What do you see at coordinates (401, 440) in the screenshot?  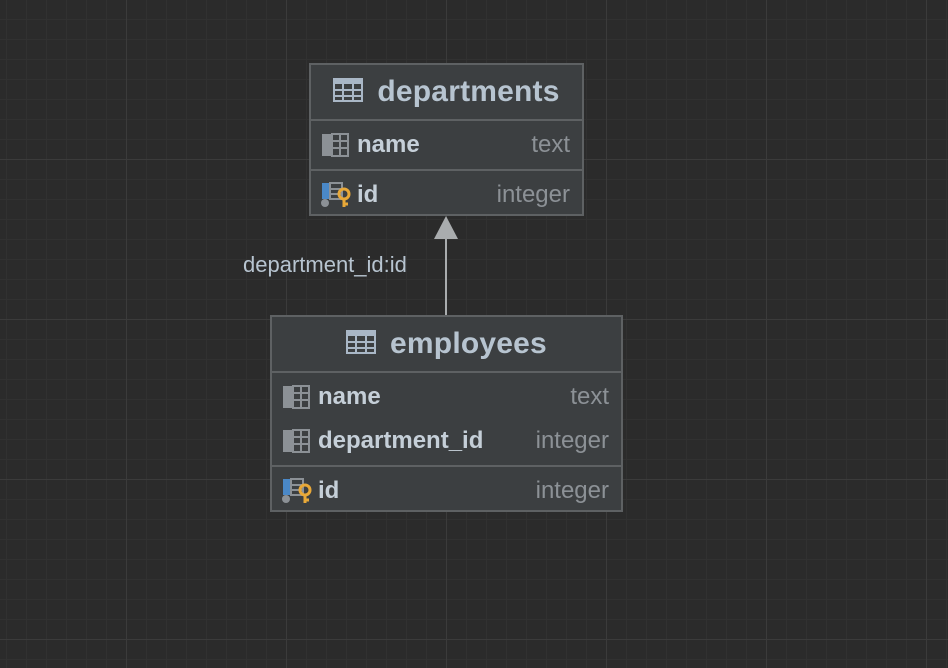 I see `column-name: department_id` at bounding box center [401, 440].